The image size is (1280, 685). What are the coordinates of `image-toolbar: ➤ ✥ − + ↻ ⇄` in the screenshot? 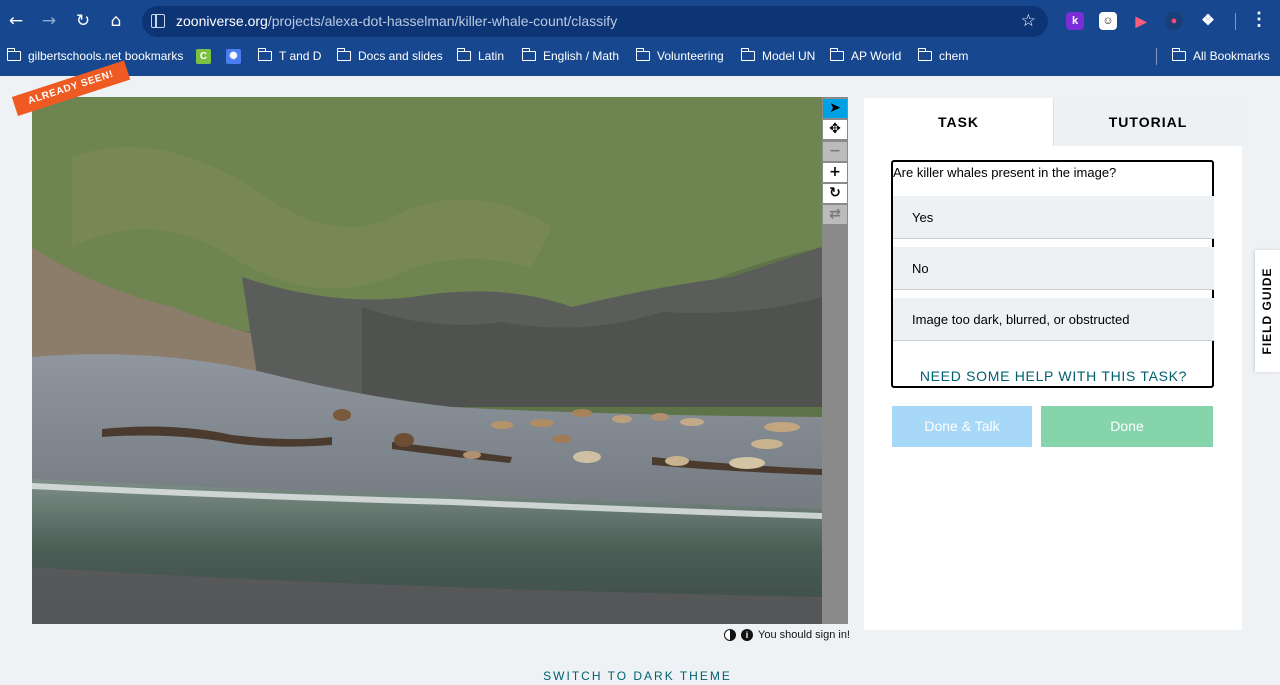 It's located at (835, 360).